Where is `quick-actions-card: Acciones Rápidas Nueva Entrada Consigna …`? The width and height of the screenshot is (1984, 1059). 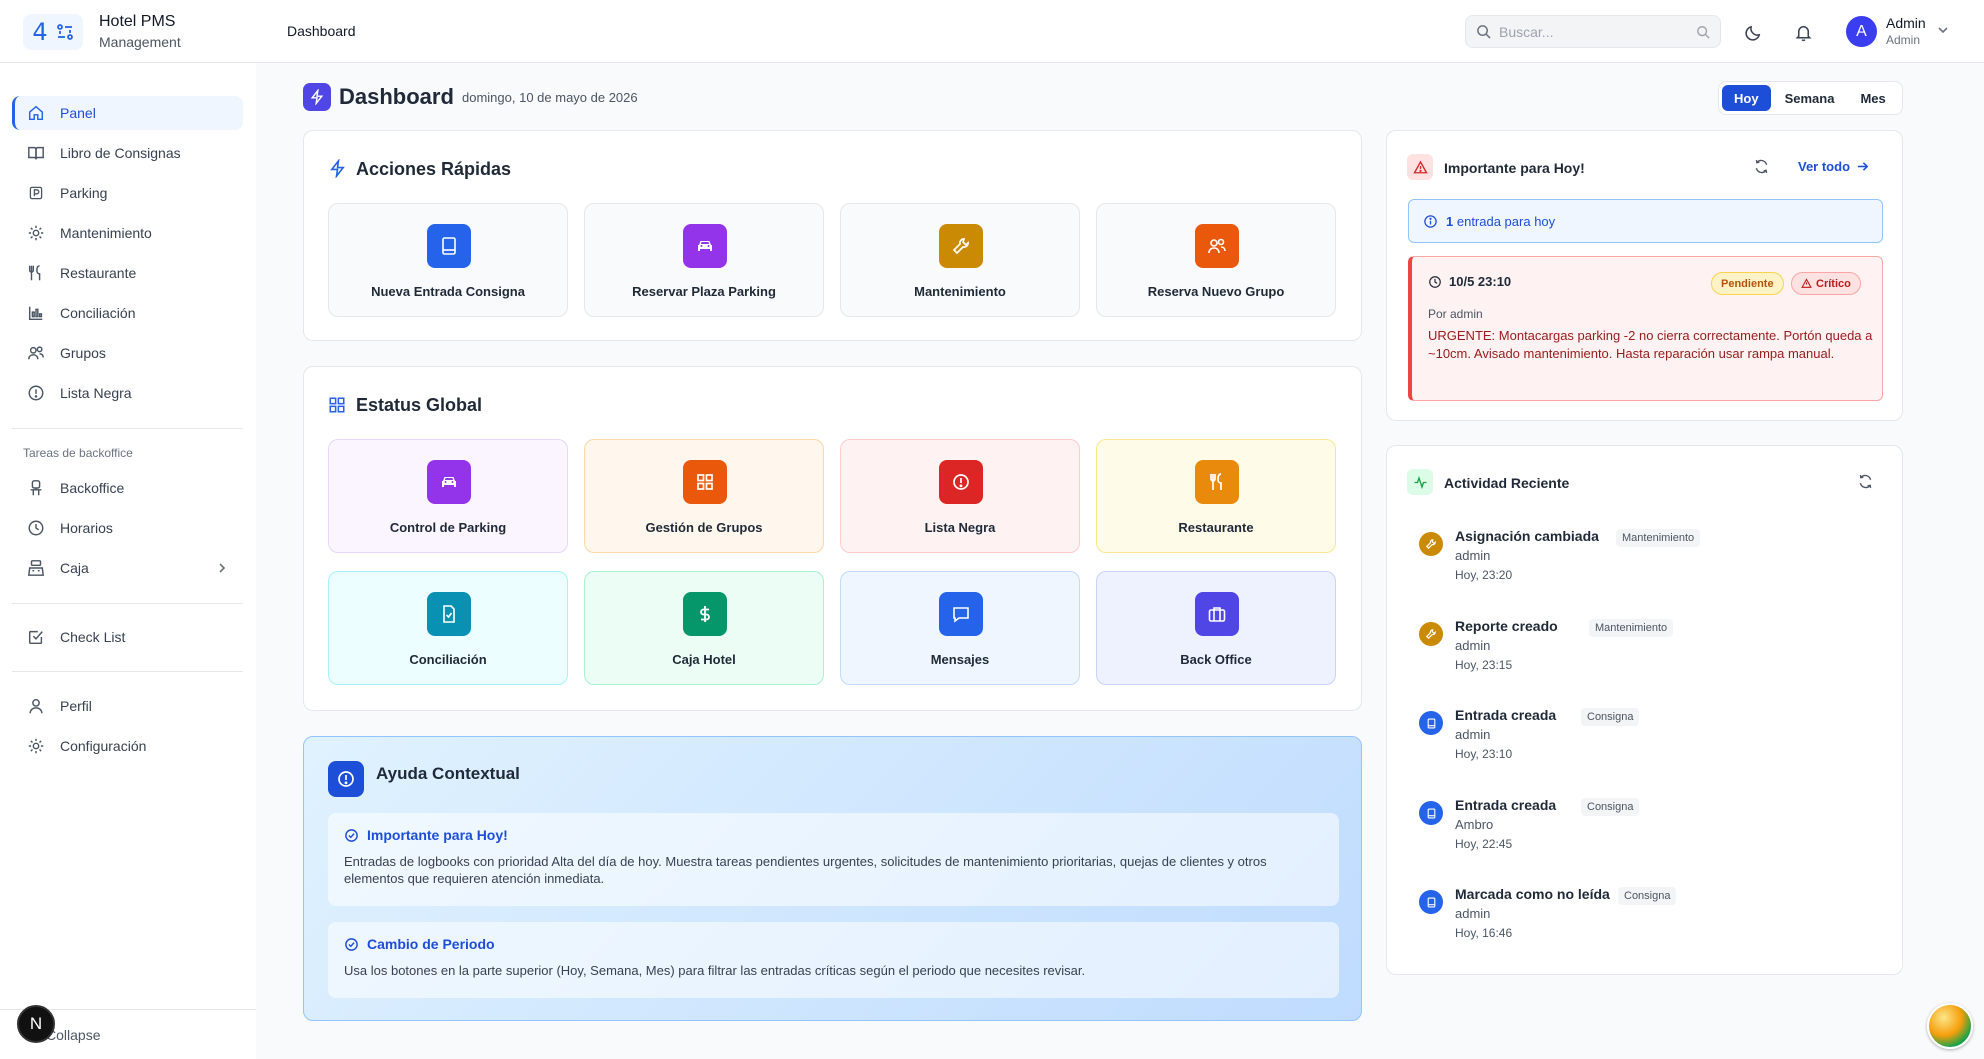 quick-actions-card: Acciones Rápidas Nueva Entrada Consigna … is located at coordinates (832, 235).